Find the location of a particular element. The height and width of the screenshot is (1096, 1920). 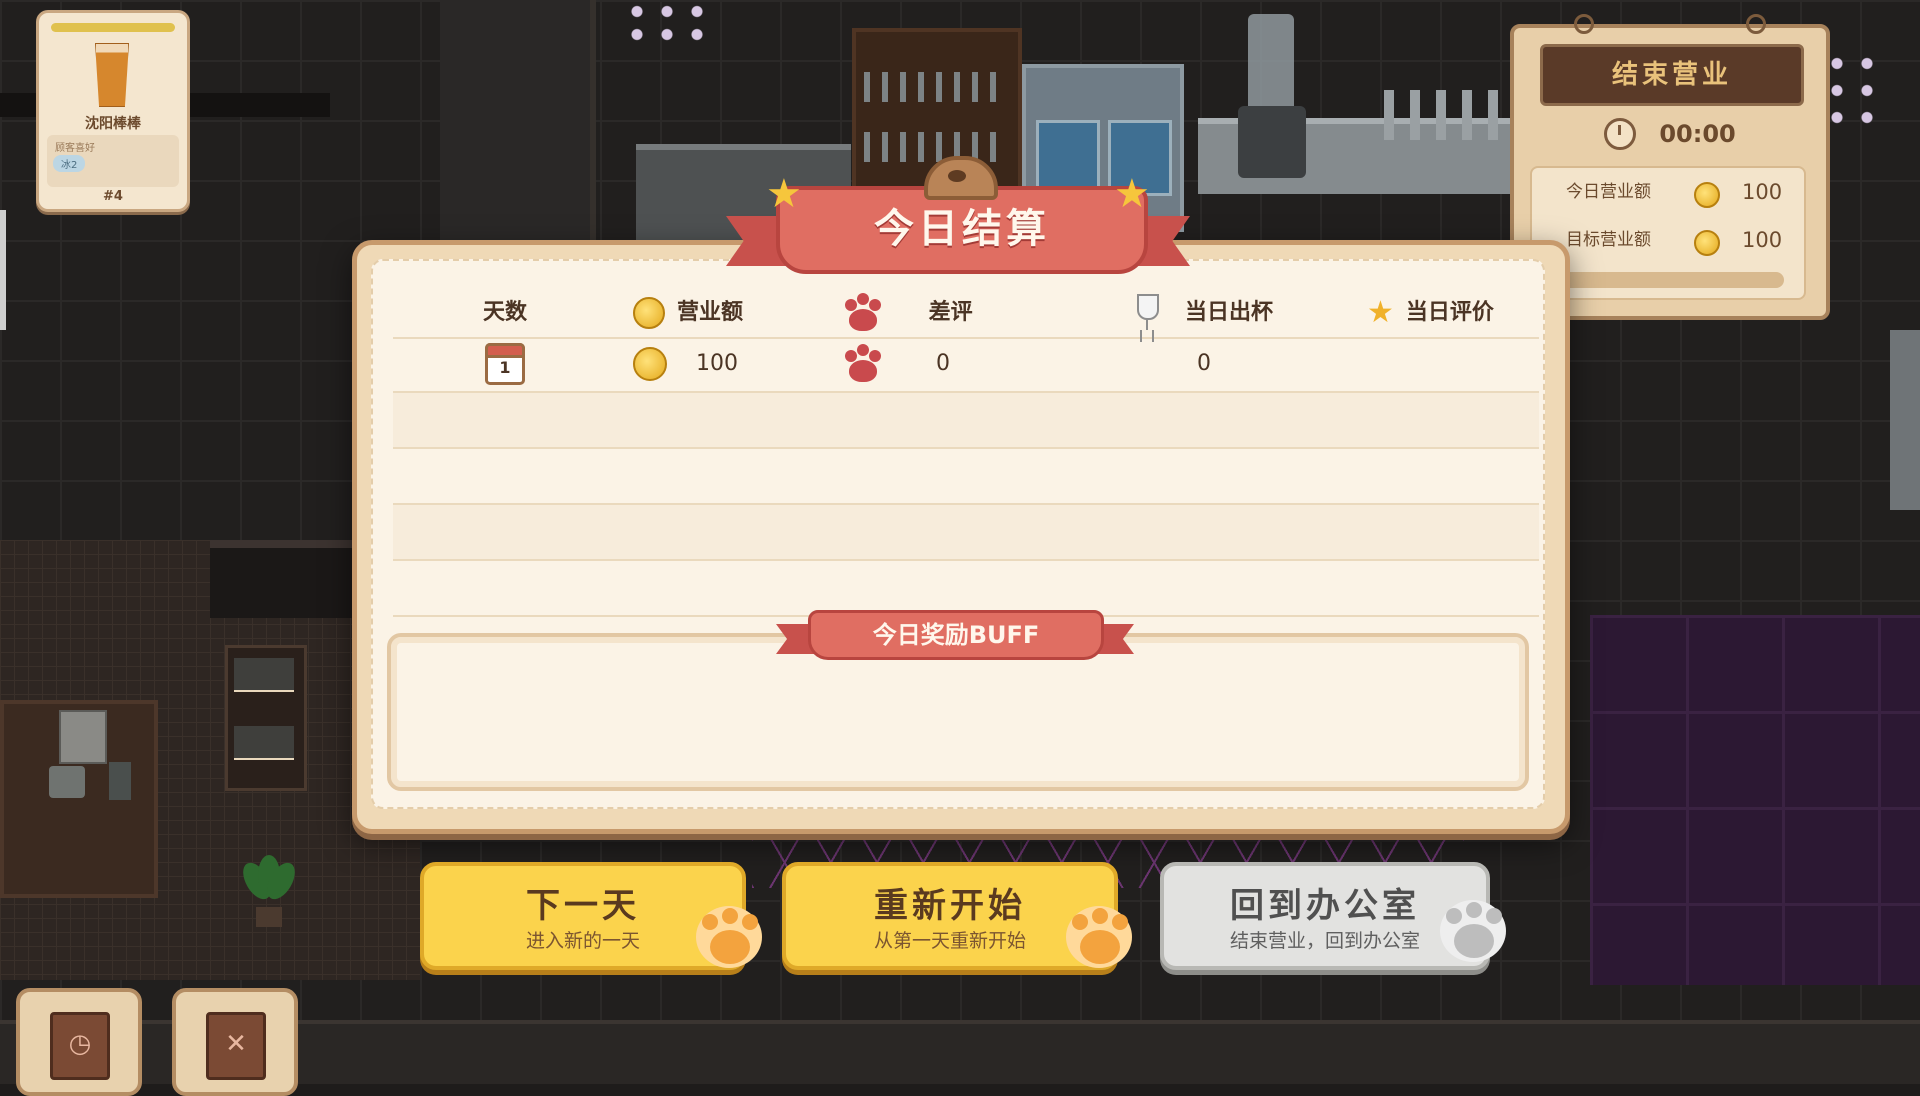

today-revenue-label: 今日营业额 is located at coordinates (1608, 192).